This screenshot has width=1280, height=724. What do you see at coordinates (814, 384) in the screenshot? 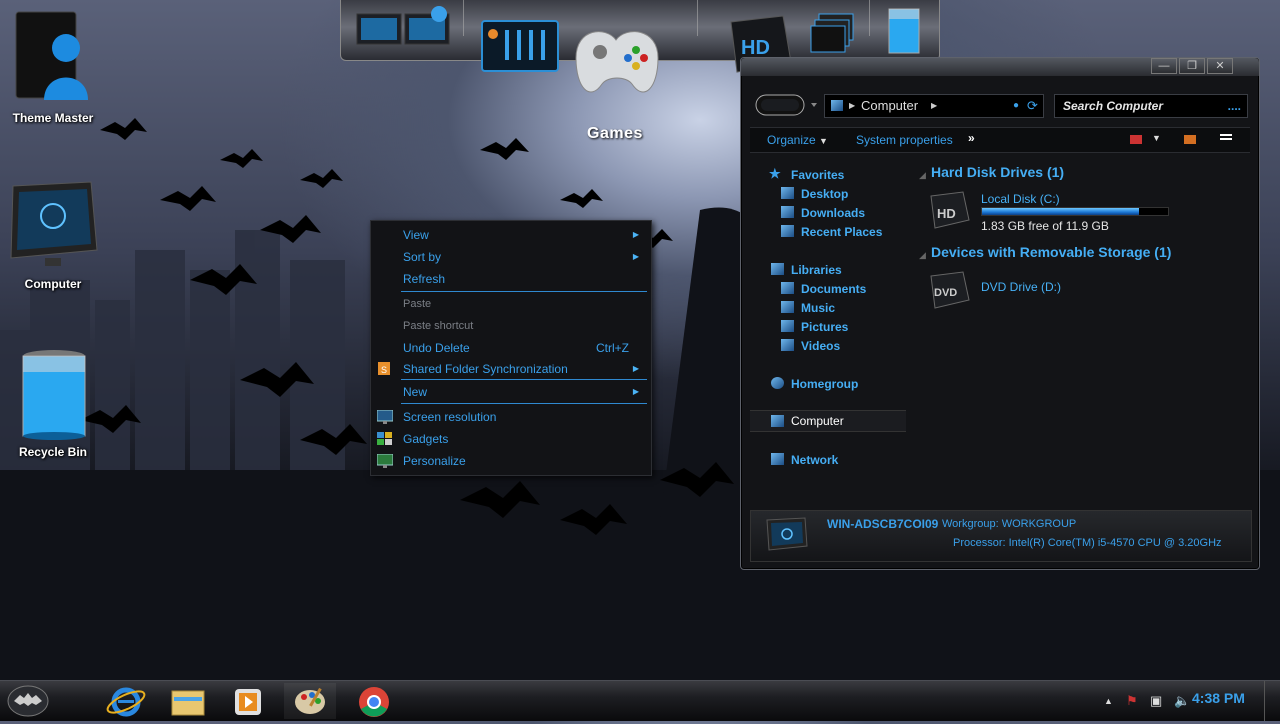
I see `nav-homegroup: Homegroup` at bounding box center [814, 384].